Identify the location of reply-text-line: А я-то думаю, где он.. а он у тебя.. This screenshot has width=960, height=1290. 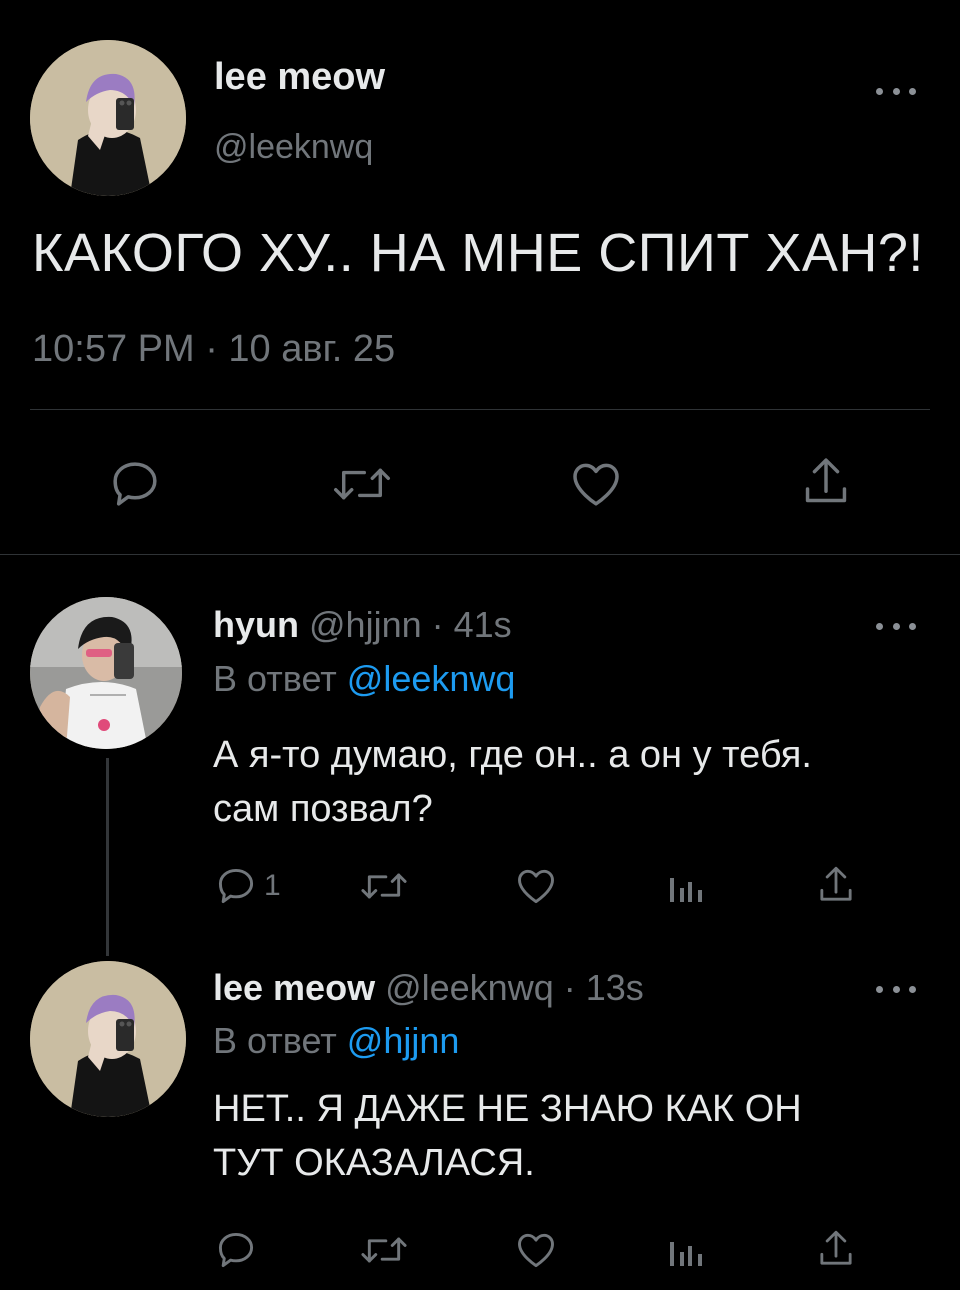
(512, 755).